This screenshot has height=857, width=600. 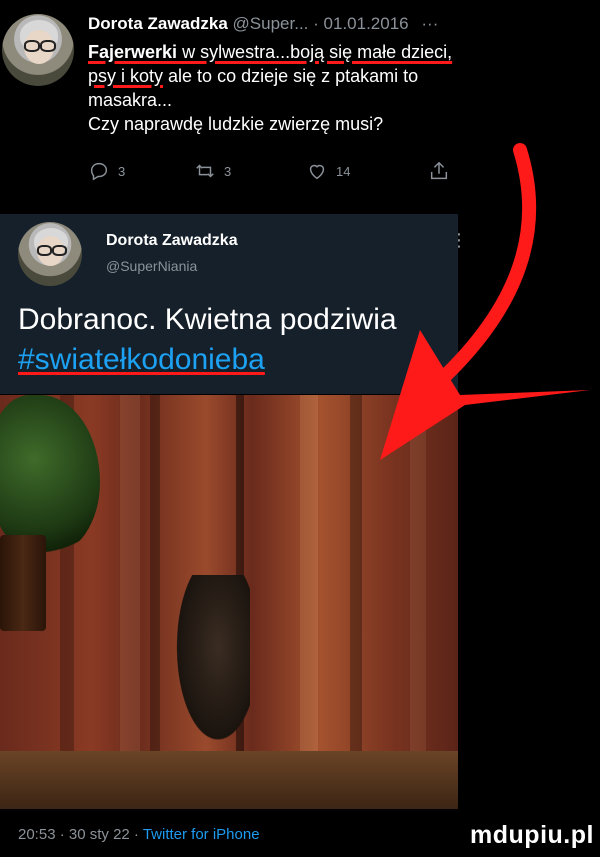 I want to click on reply-icon, so click(x=99, y=171).